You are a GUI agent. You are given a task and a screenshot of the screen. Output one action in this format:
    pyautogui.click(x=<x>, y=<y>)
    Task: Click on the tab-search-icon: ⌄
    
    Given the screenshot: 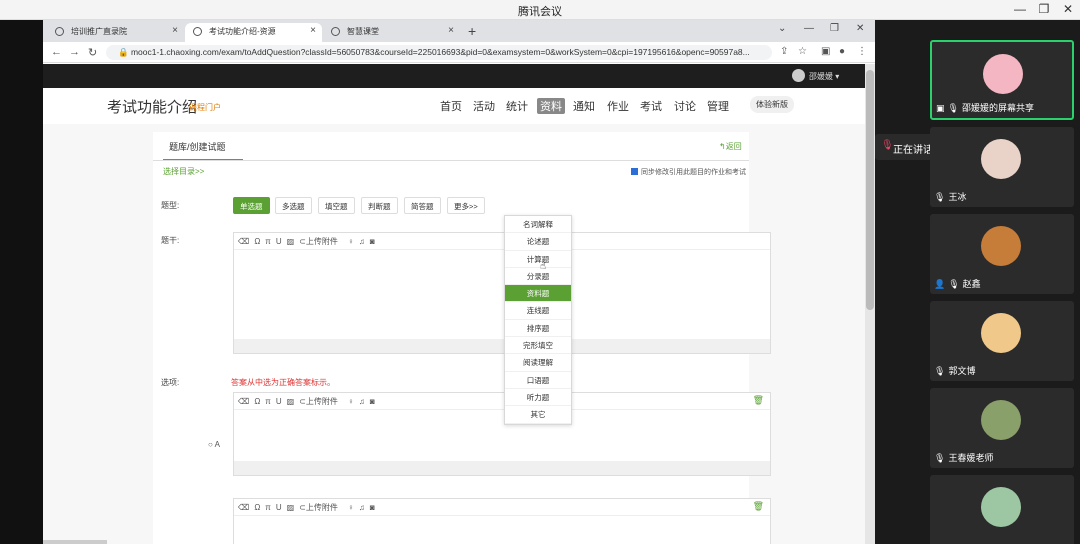 What is the action you would take?
    pyautogui.click(x=782, y=28)
    